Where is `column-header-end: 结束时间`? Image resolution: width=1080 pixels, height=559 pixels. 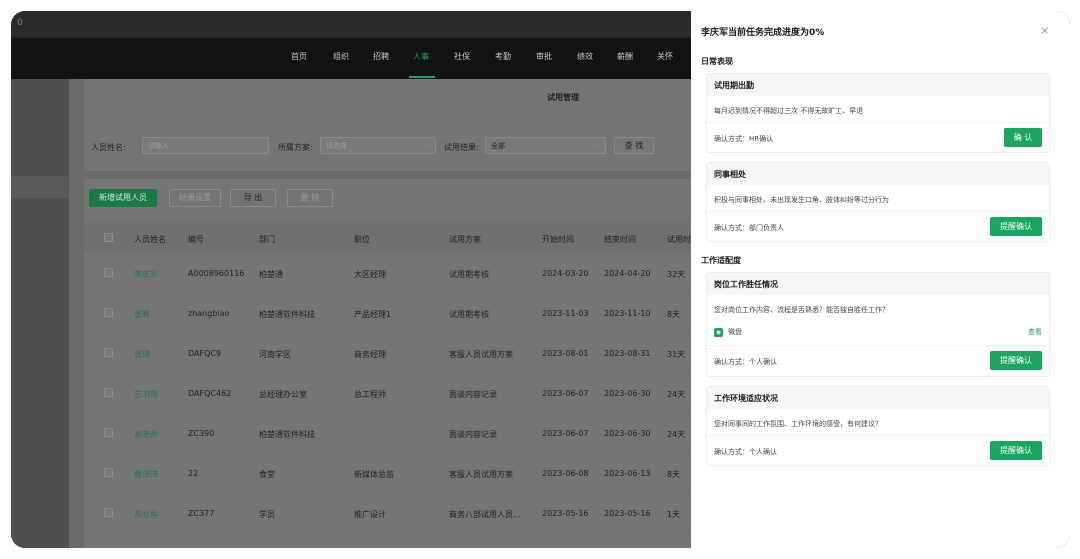
column-header-end: 结束时间 is located at coordinates (620, 239).